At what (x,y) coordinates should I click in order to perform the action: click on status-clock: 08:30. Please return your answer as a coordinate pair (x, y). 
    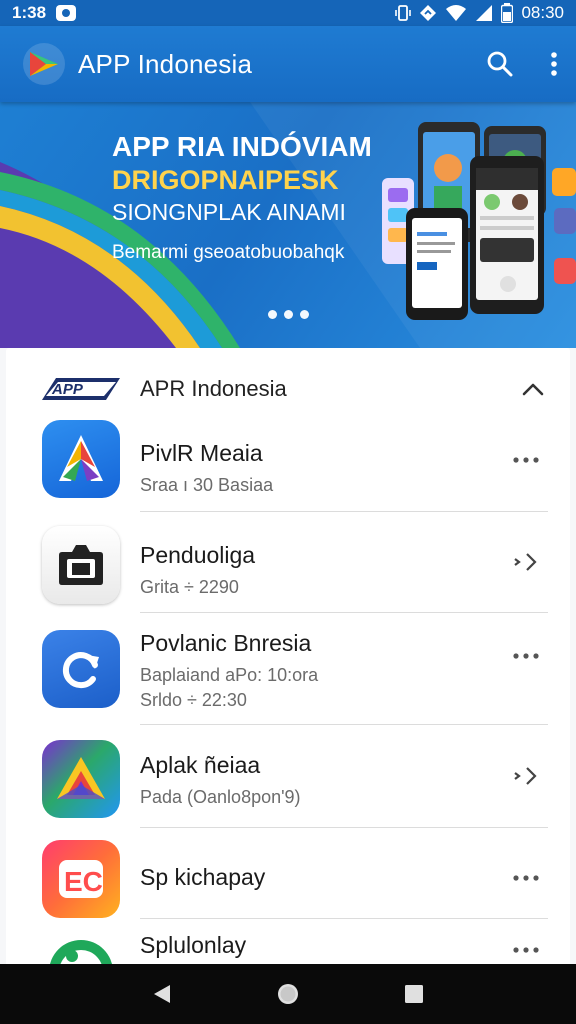
    Looking at the image, I should click on (542, 12).